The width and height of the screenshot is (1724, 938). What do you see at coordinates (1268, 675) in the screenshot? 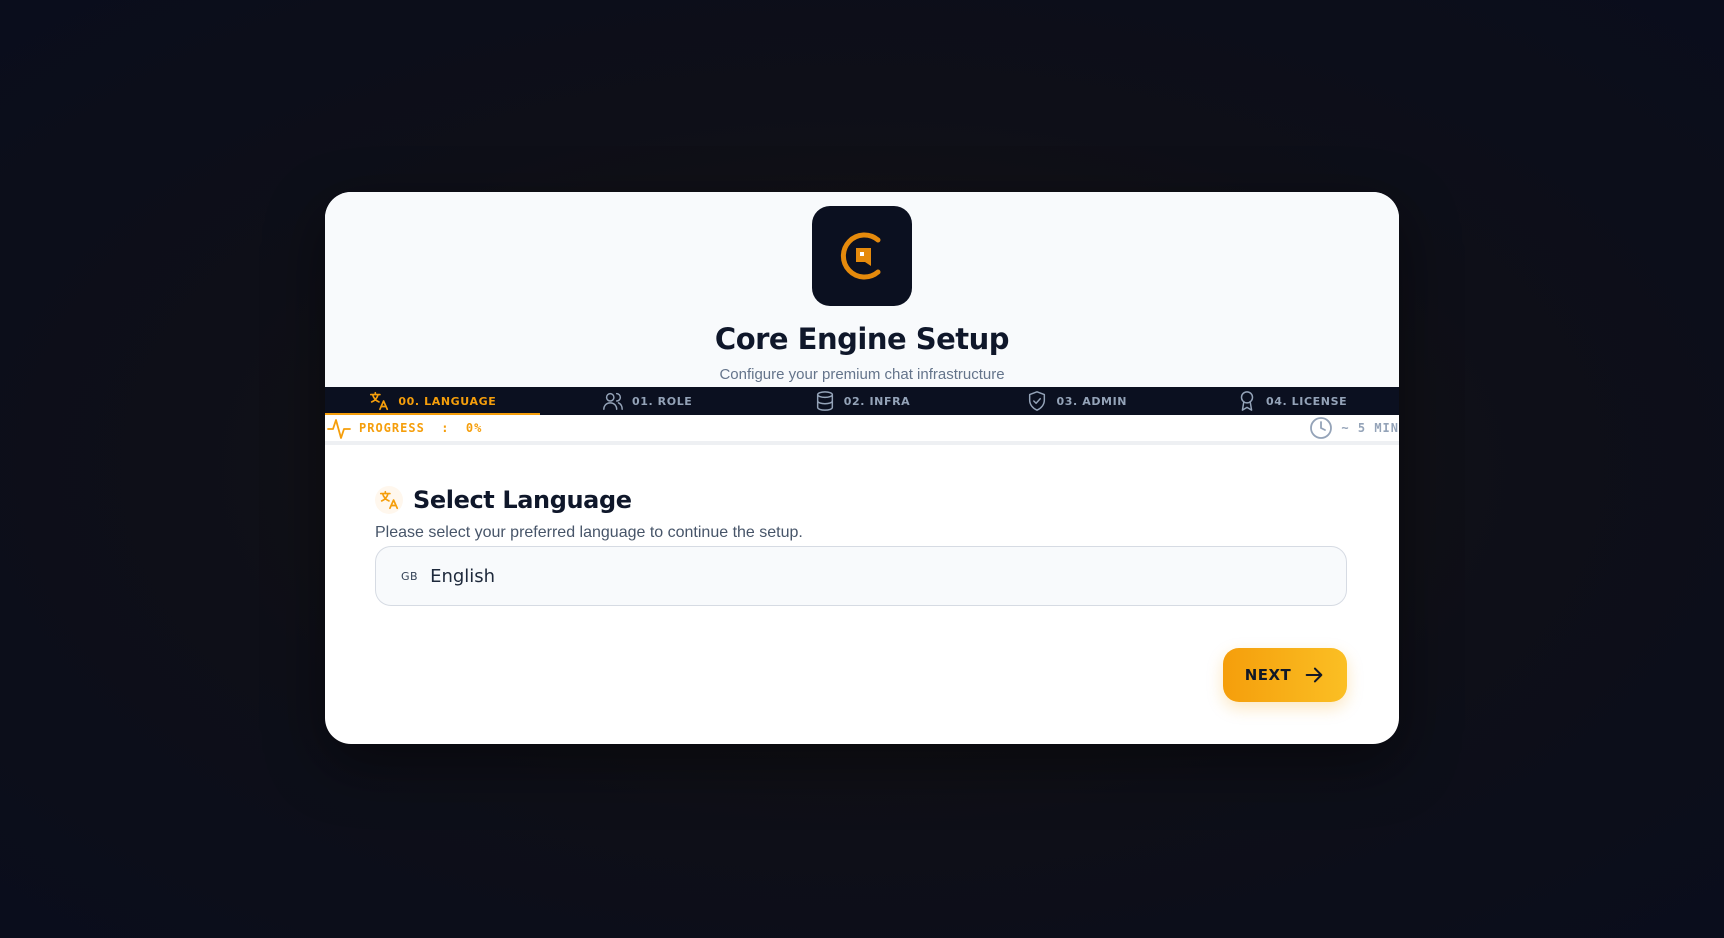
I see `next-button-label: NEXT` at bounding box center [1268, 675].